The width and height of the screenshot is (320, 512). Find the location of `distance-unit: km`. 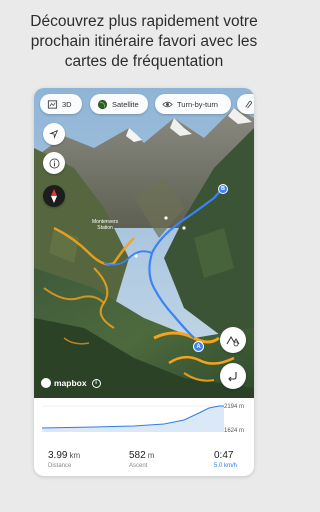

distance-unit: km is located at coordinates (75, 455).